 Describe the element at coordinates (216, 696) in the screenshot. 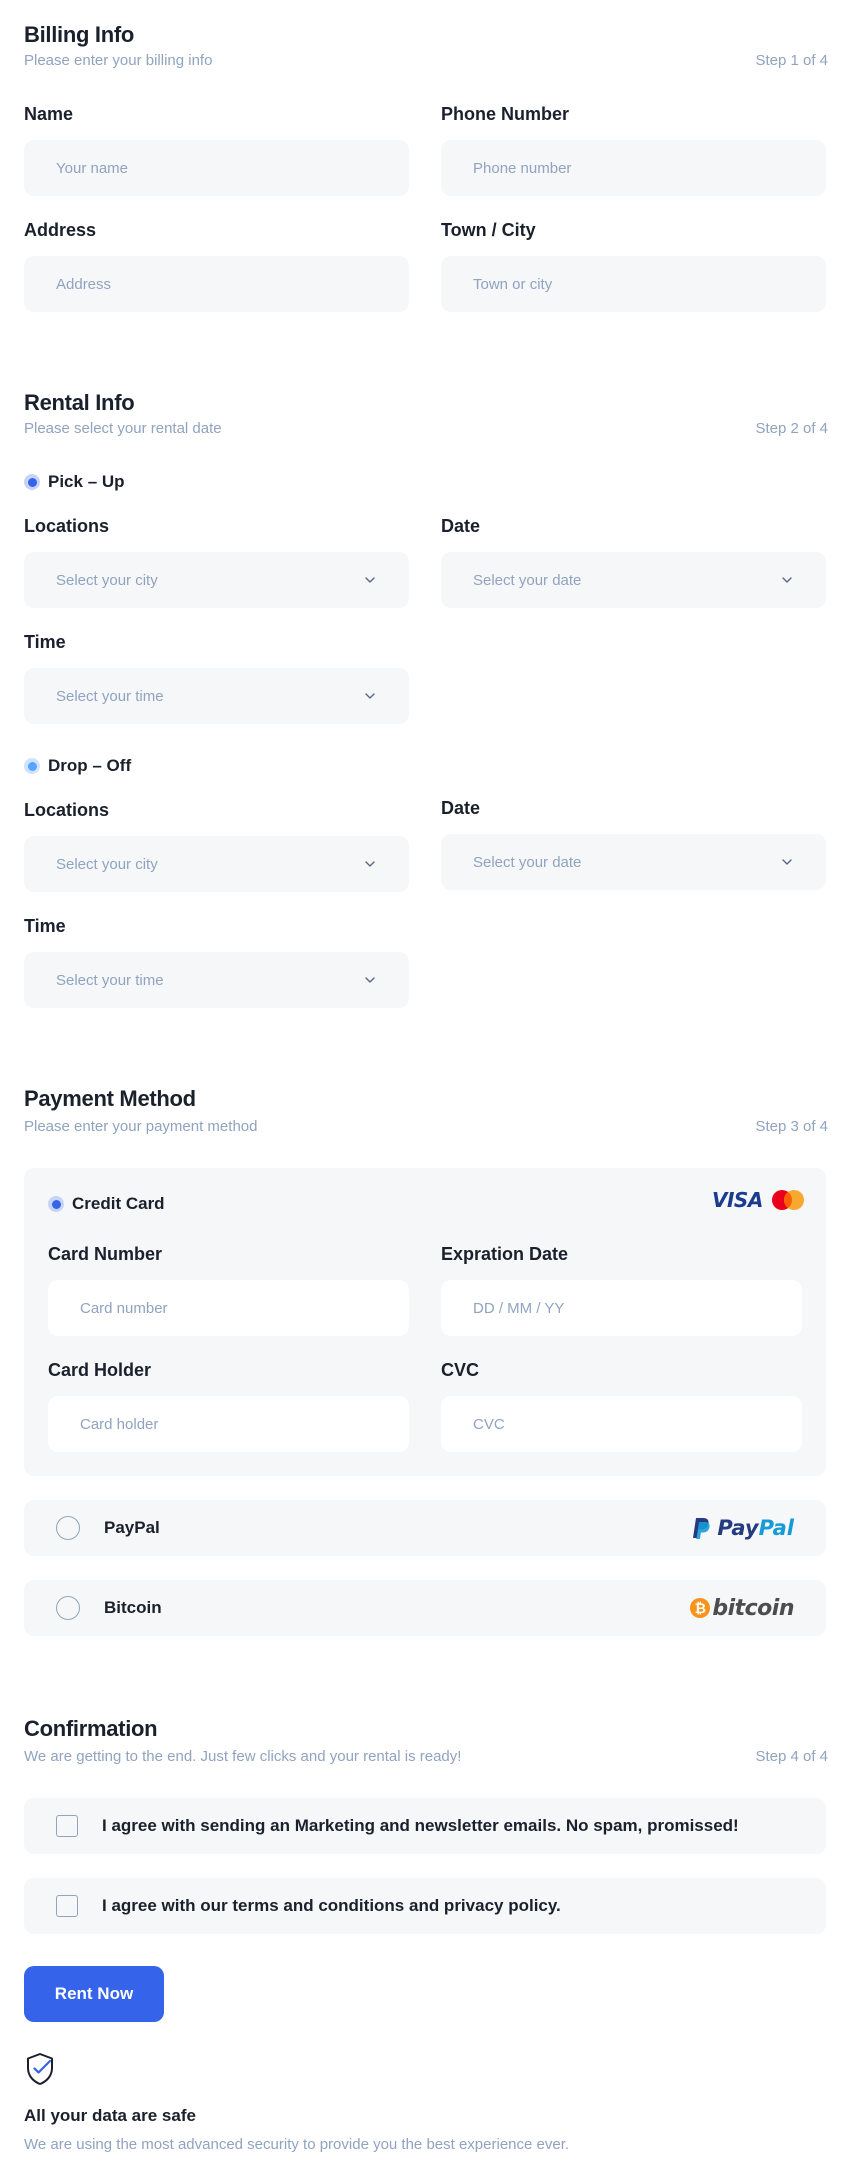

I see `pickup-time-select: Select your time` at that location.